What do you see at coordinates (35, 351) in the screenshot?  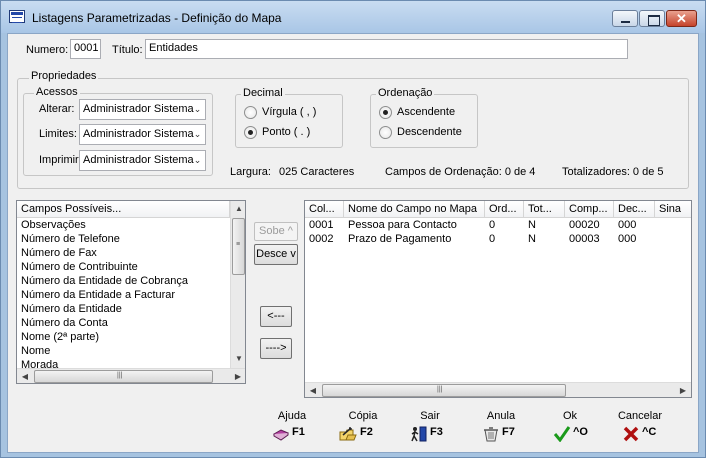 I see `list-item: Nome` at bounding box center [35, 351].